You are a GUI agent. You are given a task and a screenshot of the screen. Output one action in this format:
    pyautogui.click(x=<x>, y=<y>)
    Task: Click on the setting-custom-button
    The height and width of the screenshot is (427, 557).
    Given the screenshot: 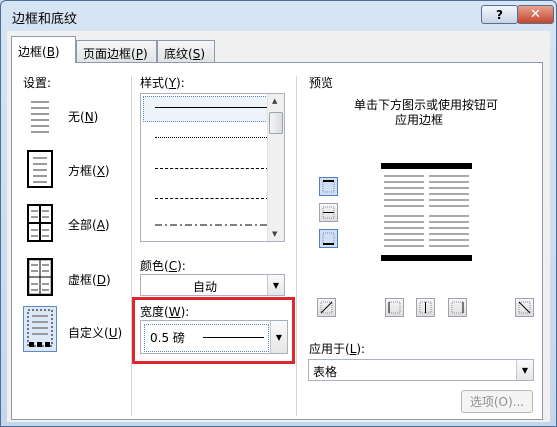 What is the action you would take?
    pyautogui.click(x=40, y=329)
    